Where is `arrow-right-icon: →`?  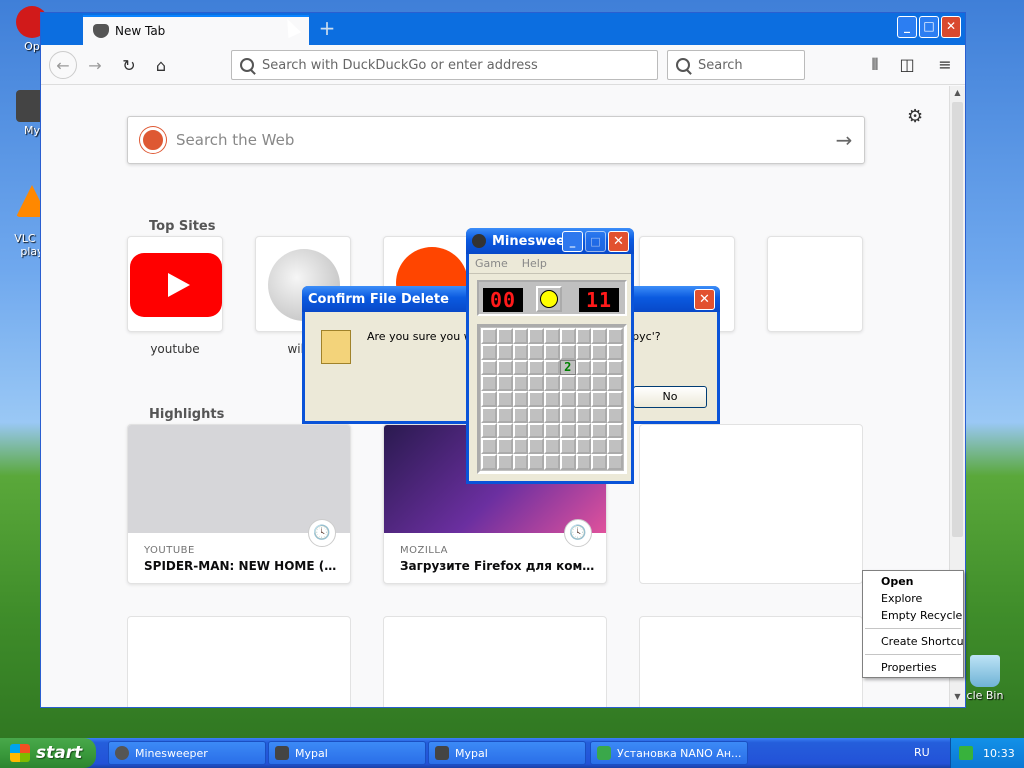 arrow-right-icon: → is located at coordinates (844, 140).